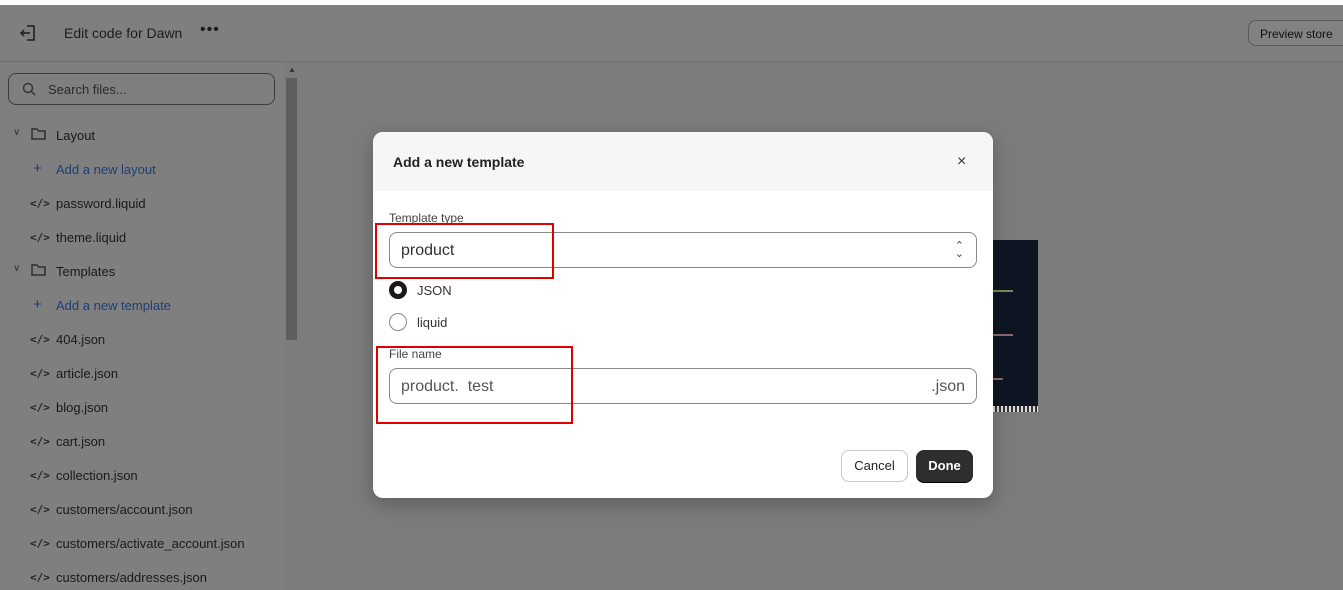 The image size is (1343, 590). I want to click on add-layout-link: + Add a new layout, so click(142, 170).